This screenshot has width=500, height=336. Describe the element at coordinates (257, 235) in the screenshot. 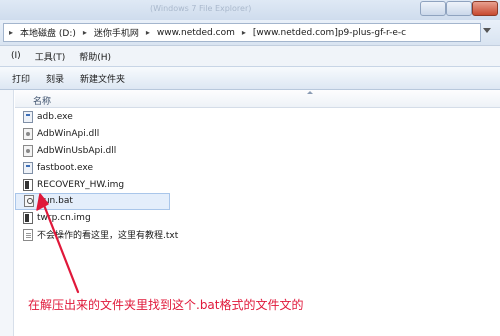

I see `list-item: 不会操作的看这里，这里有教程.txt` at that location.